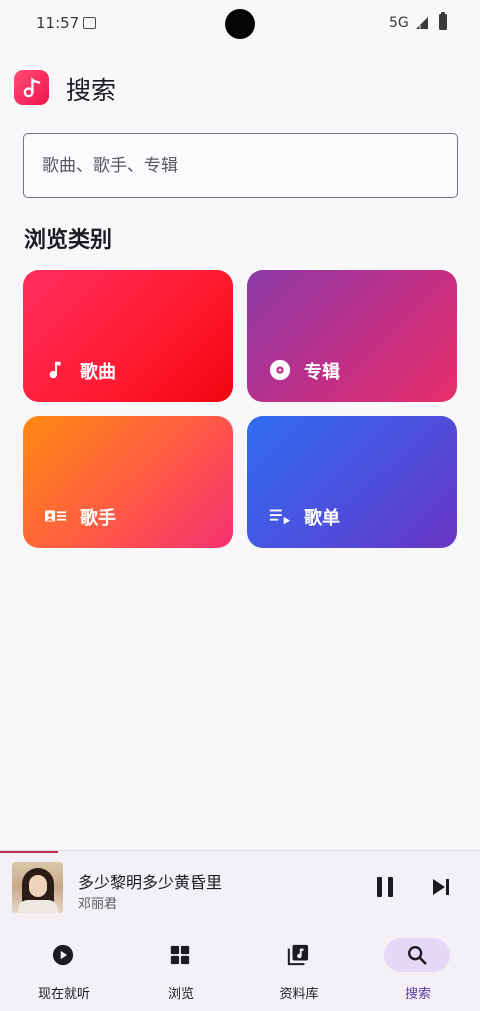 Image resolution: width=480 pixels, height=1011 pixels. I want to click on skip-next-icon, so click(439, 887).